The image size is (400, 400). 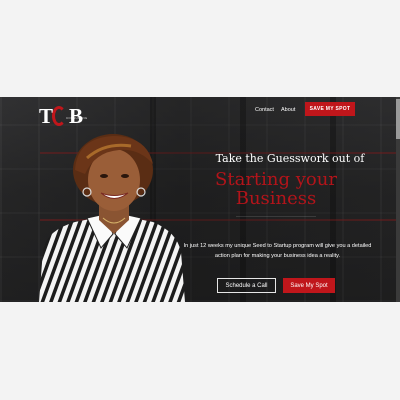 What do you see at coordinates (246, 285) in the screenshot?
I see `schedule-call-button: Schedule a Call` at bounding box center [246, 285].